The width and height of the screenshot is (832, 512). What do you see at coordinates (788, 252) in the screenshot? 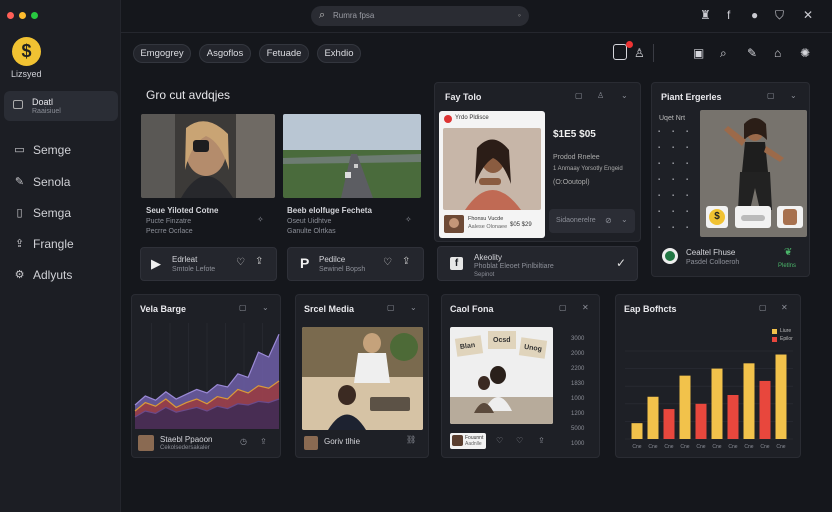
I see `leaf-icon: ❦` at bounding box center [788, 252].